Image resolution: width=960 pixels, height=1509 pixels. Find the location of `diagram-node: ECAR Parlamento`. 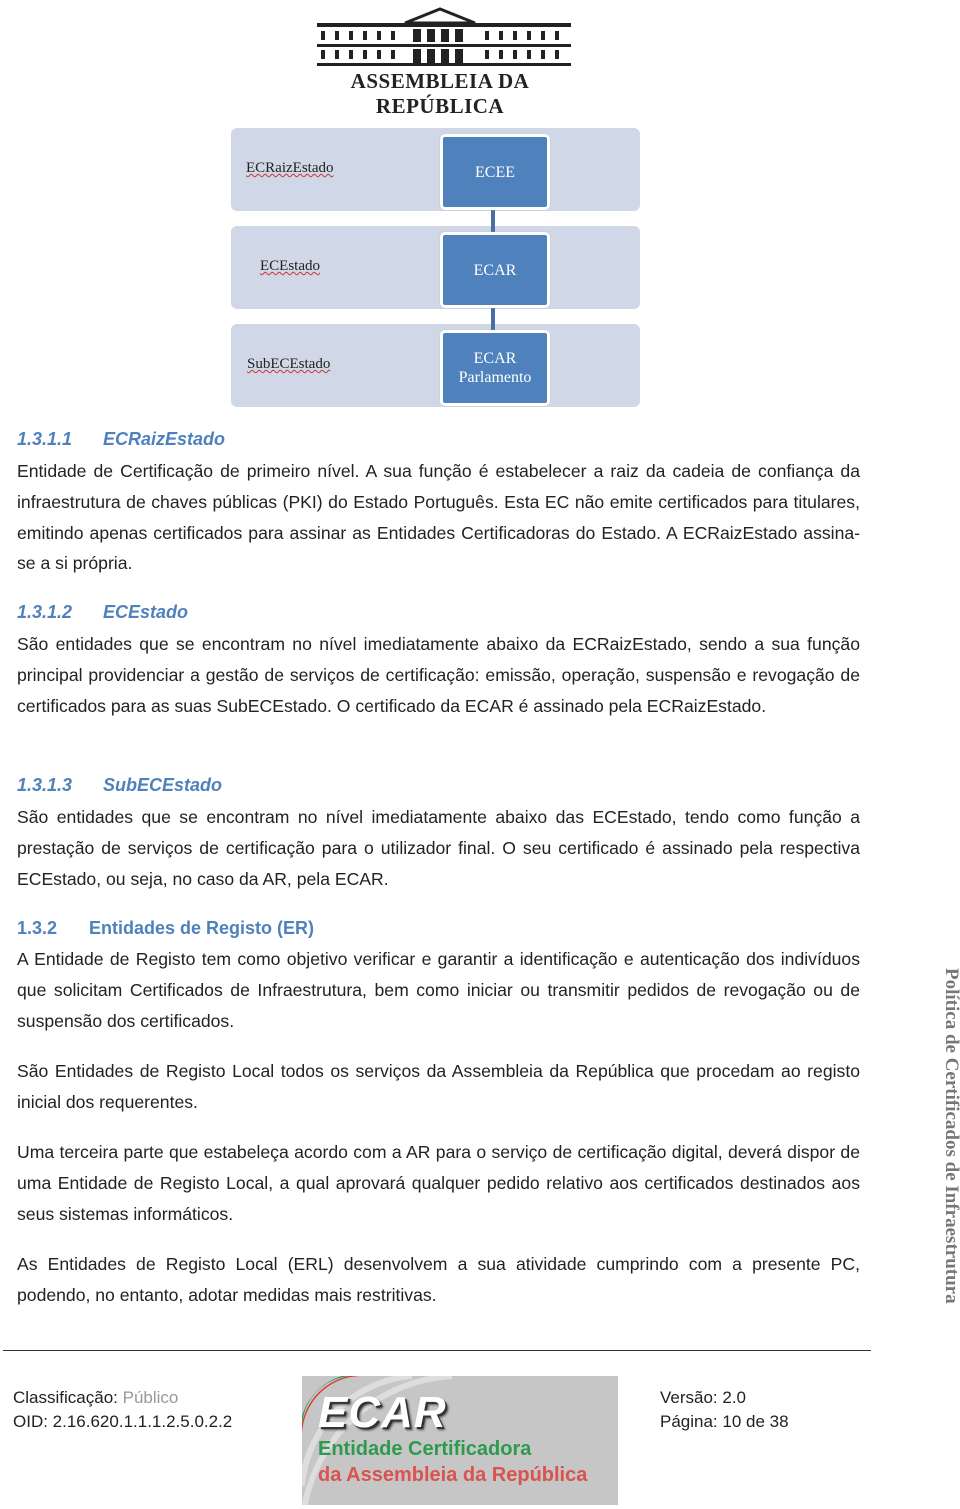

diagram-node: ECAR Parlamento is located at coordinates (495, 368).